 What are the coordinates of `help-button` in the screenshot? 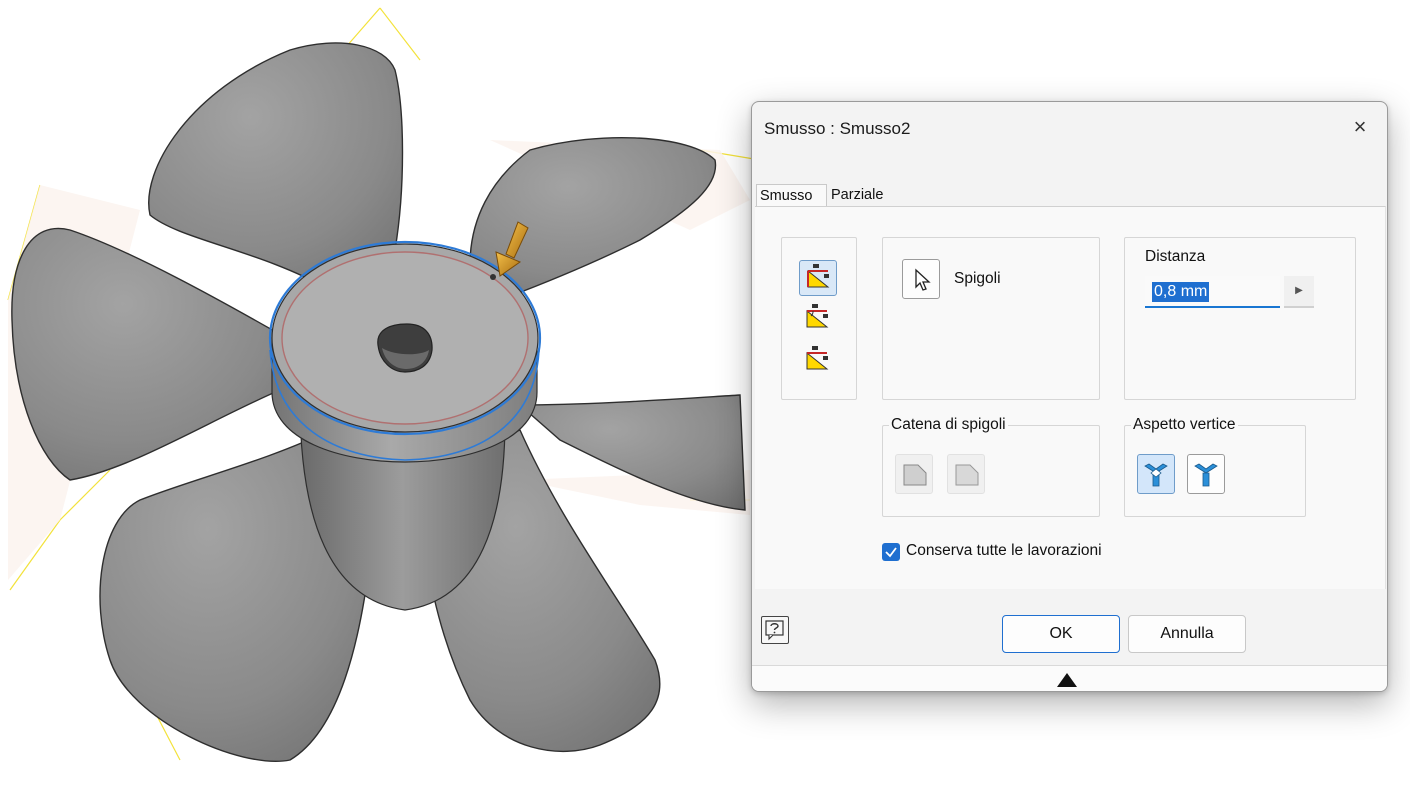 It's located at (775, 630).